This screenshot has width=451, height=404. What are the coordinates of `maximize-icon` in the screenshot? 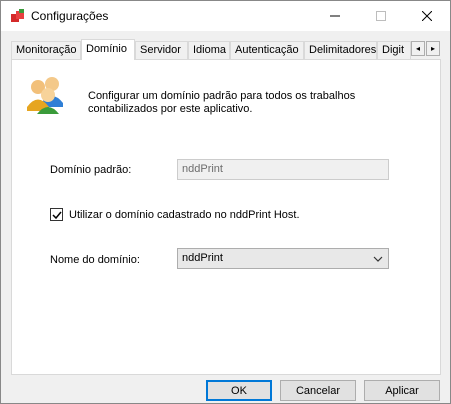 It's located at (381, 16).